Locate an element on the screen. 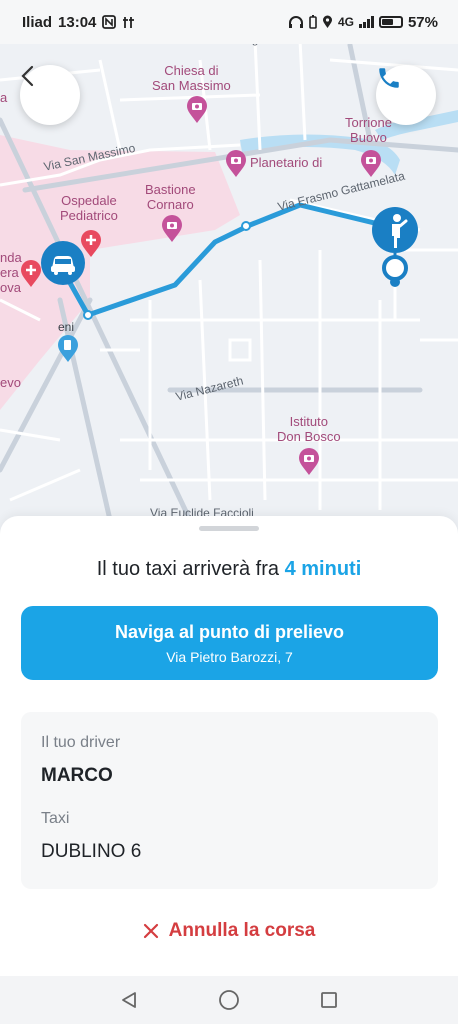 The height and width of the screenshot is (1024, 458). status-left: Iliad 13:04 is located at coordinates (79, 22).